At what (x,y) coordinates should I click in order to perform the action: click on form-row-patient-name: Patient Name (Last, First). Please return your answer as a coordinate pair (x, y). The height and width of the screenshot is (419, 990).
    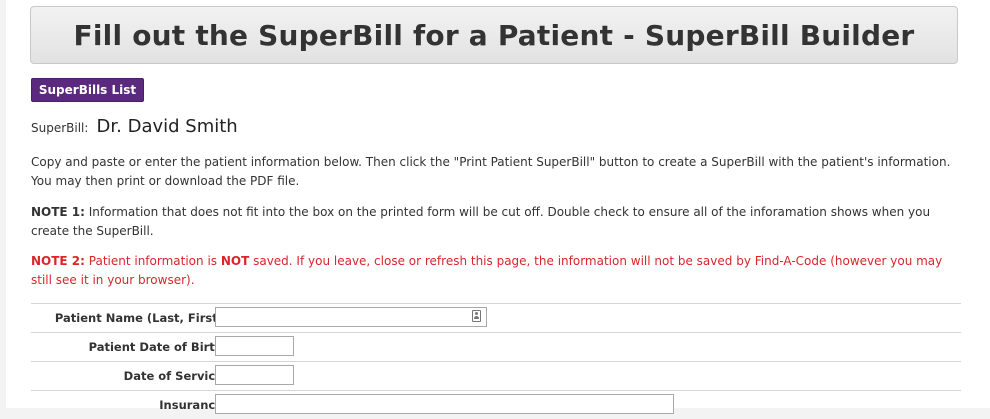
    Looking at the image, I should click on (496, 317).